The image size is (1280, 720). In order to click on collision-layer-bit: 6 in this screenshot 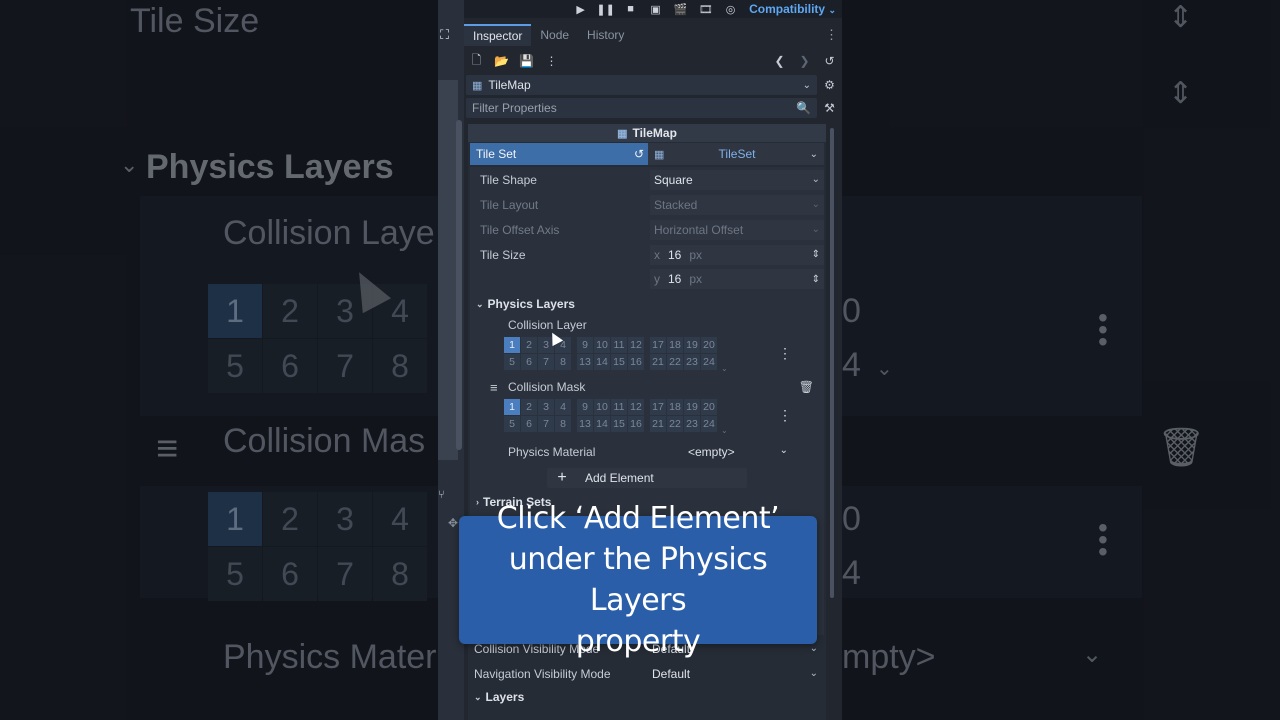, I will do `click(529, 362)`.